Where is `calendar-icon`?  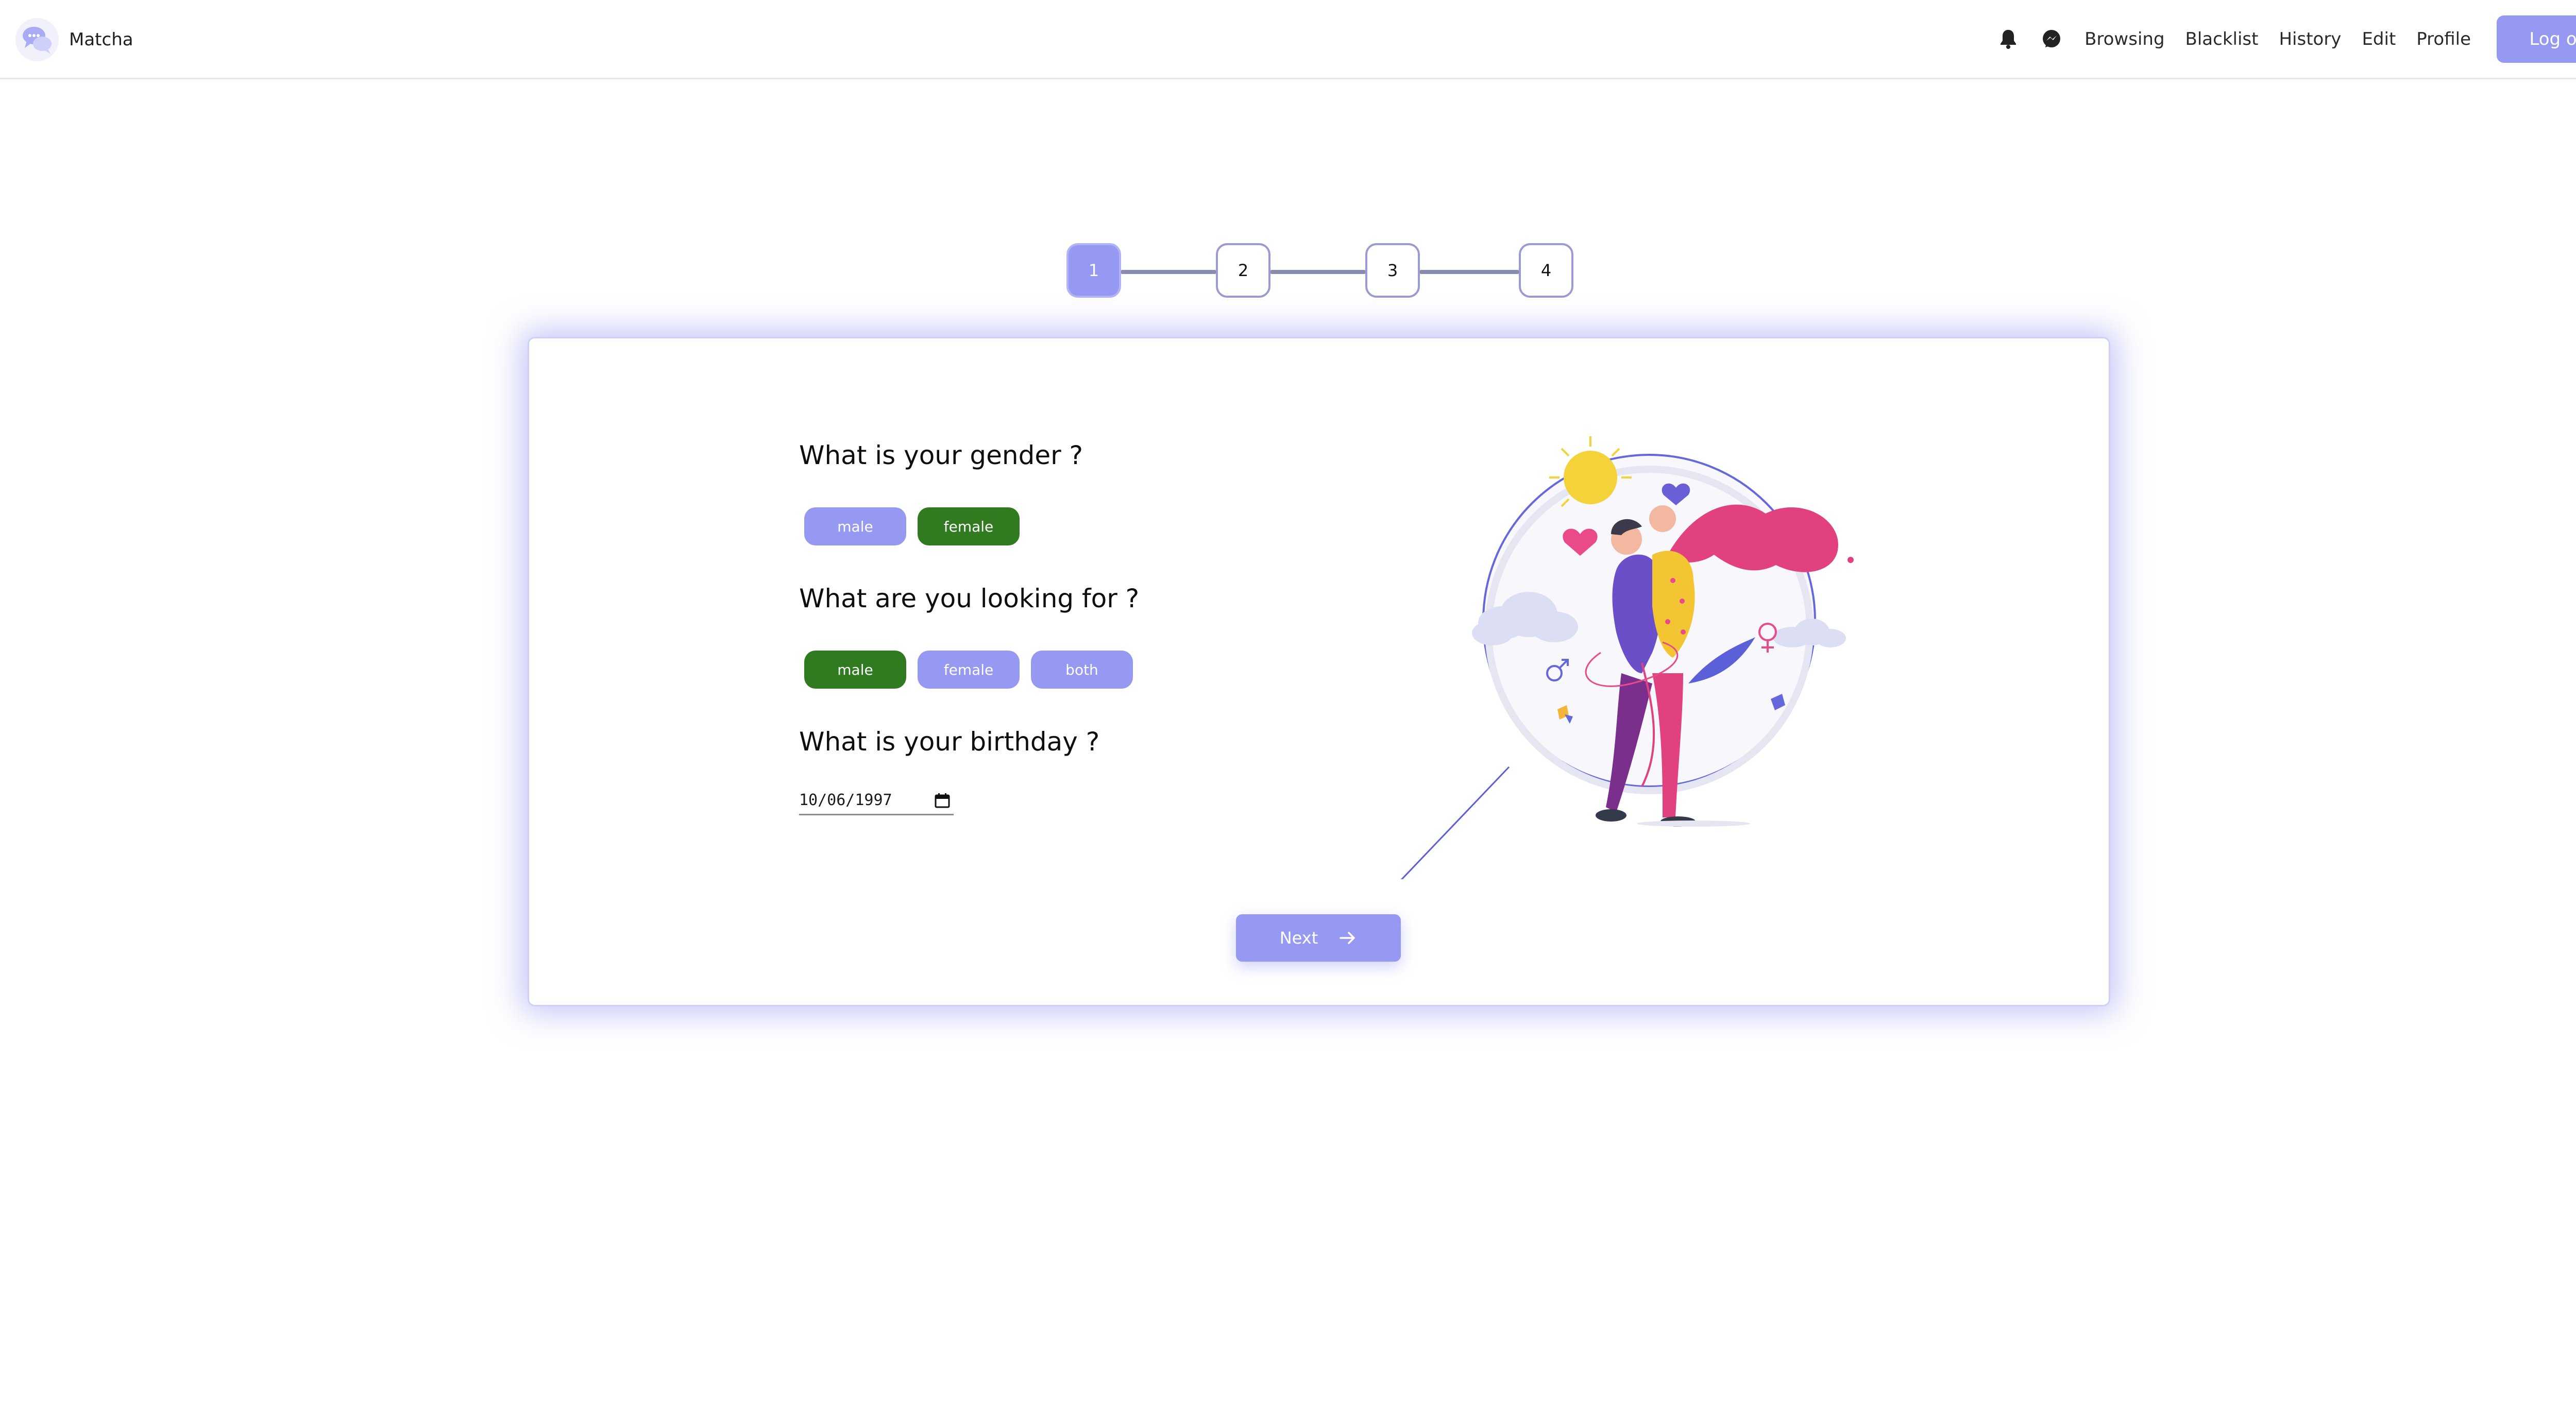
calendar-icon is located at coordinates (942, 800).